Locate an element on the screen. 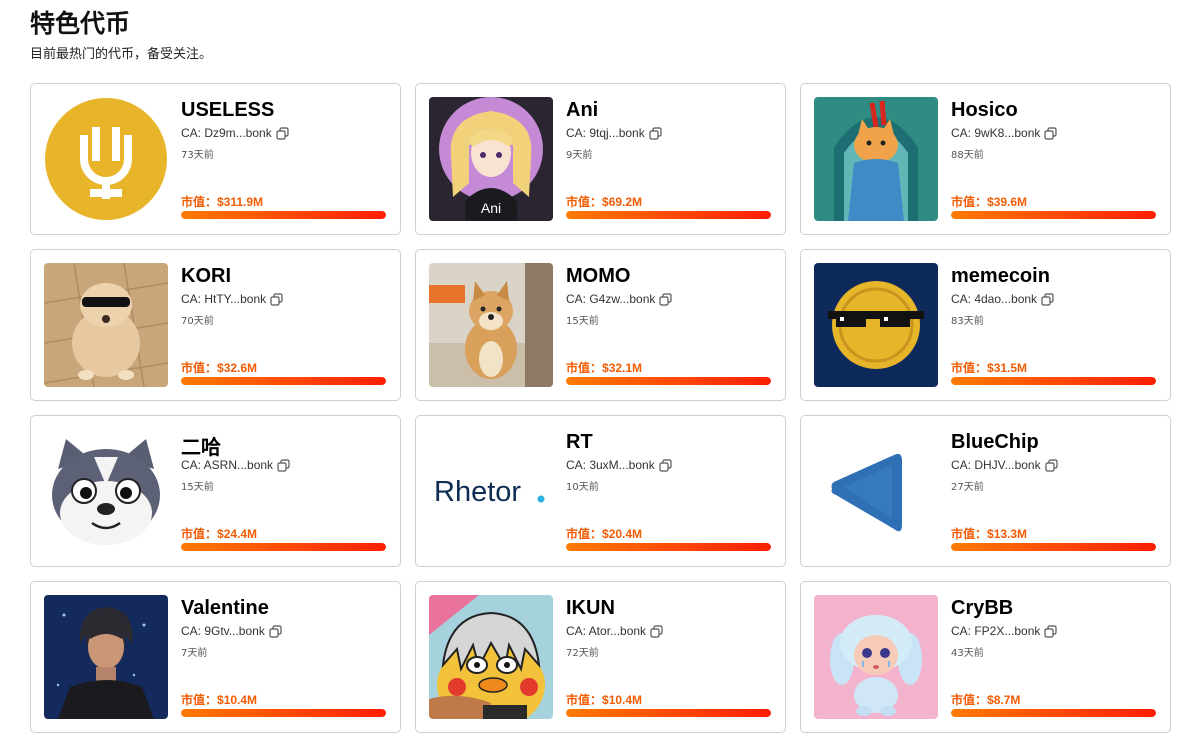  page-title: 特色代币 is located at coordinates (80, 23).